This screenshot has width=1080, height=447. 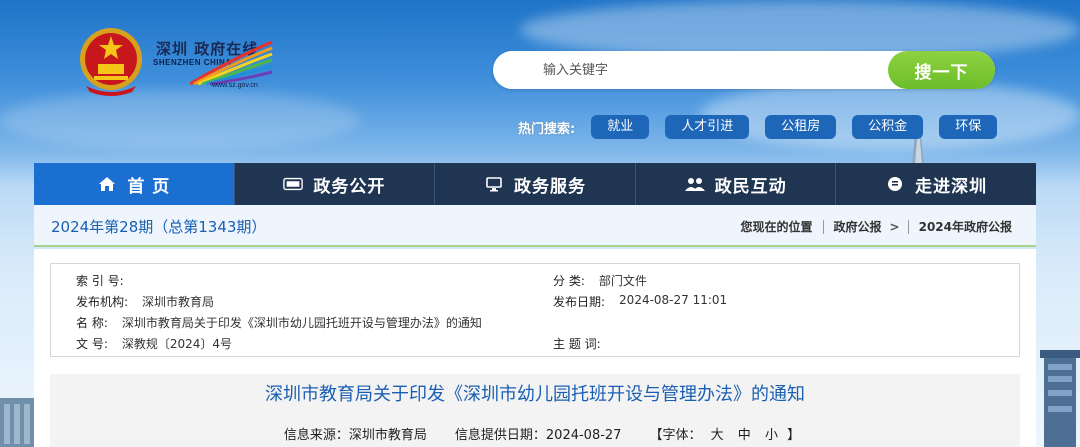 I want to click on hot-search: 热门搜索: 就业 人才引进 公租房 公积金 环保, so click(x=765, y=127).